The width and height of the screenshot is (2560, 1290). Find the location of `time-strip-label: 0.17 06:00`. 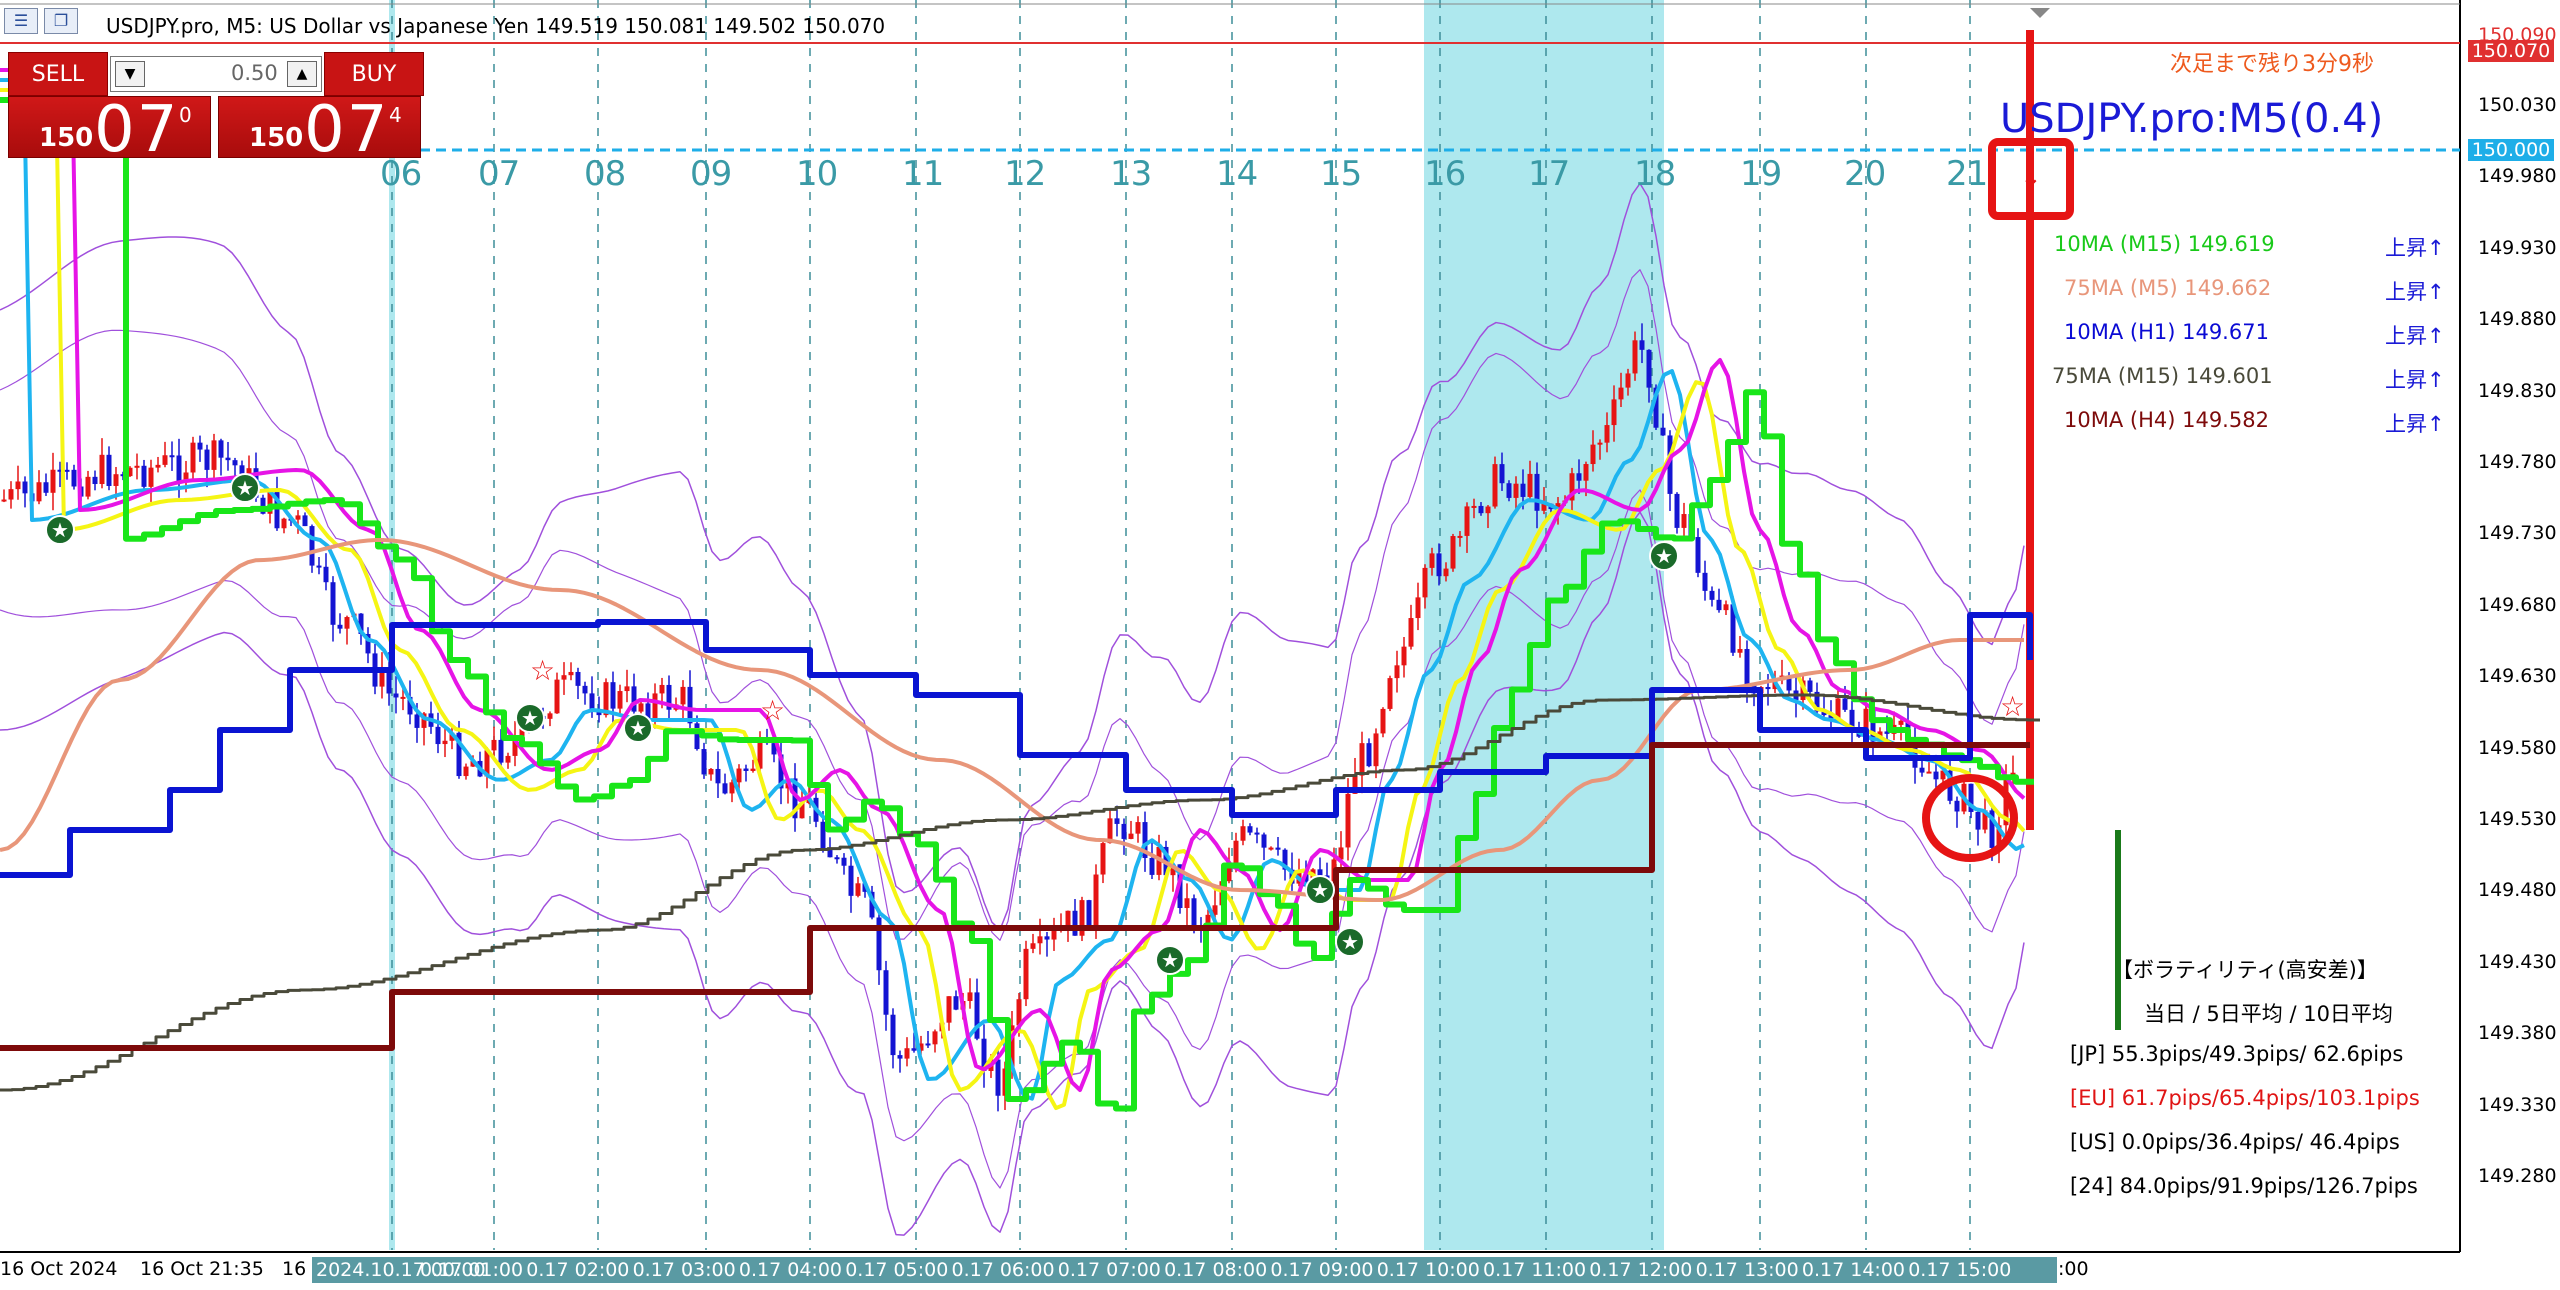

time-strip-label: 0.17 06:00 is located at coordinates (1003, 1270).